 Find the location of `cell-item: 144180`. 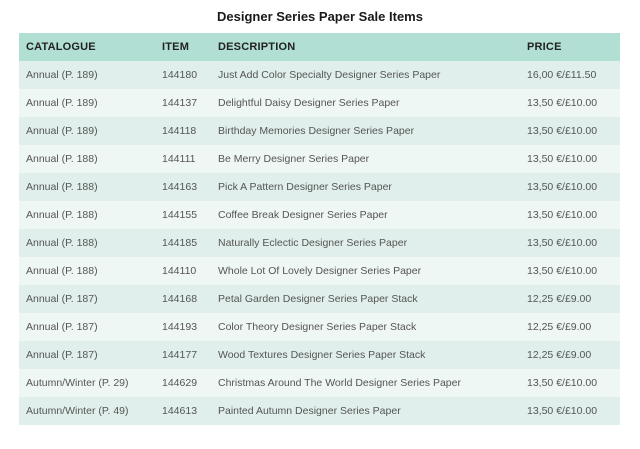

cell-item: 144180 is located at coordinates (183, 75).